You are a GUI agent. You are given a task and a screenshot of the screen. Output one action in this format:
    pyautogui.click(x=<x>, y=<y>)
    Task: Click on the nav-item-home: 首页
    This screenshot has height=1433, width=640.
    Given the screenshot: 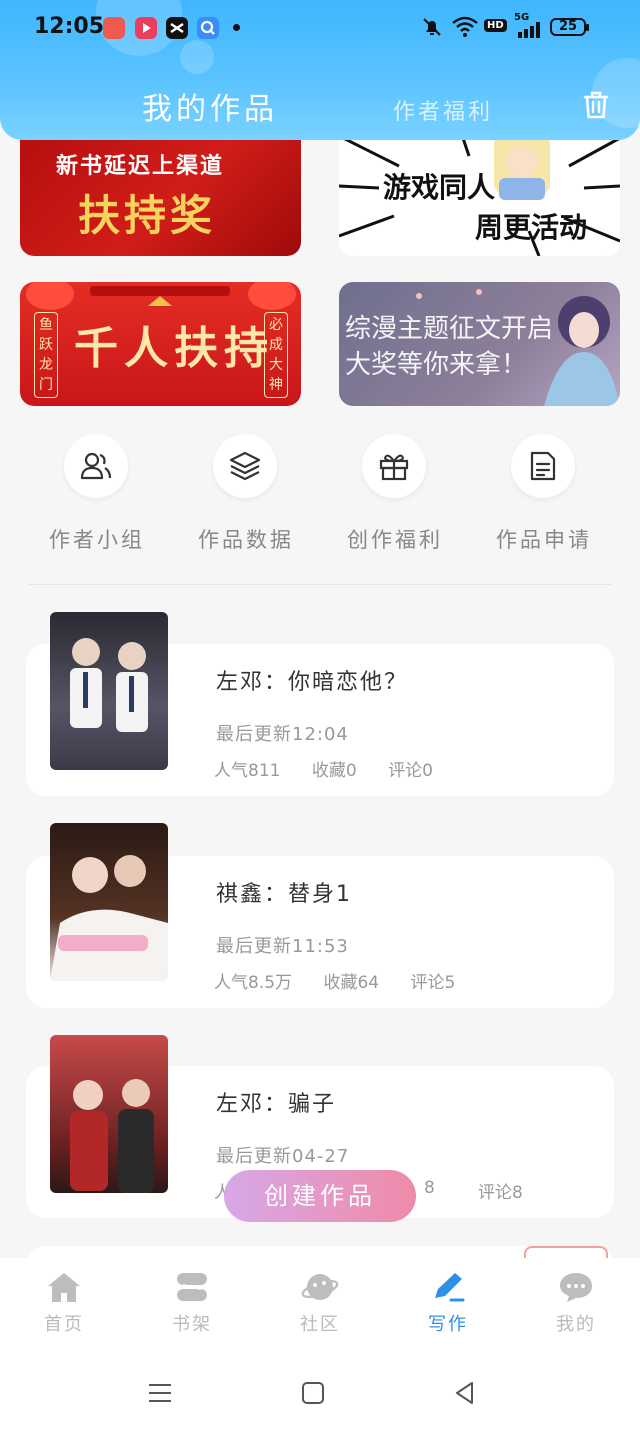 What is the action you would take?
    pyautogui.click(x=64, y=1310)
    